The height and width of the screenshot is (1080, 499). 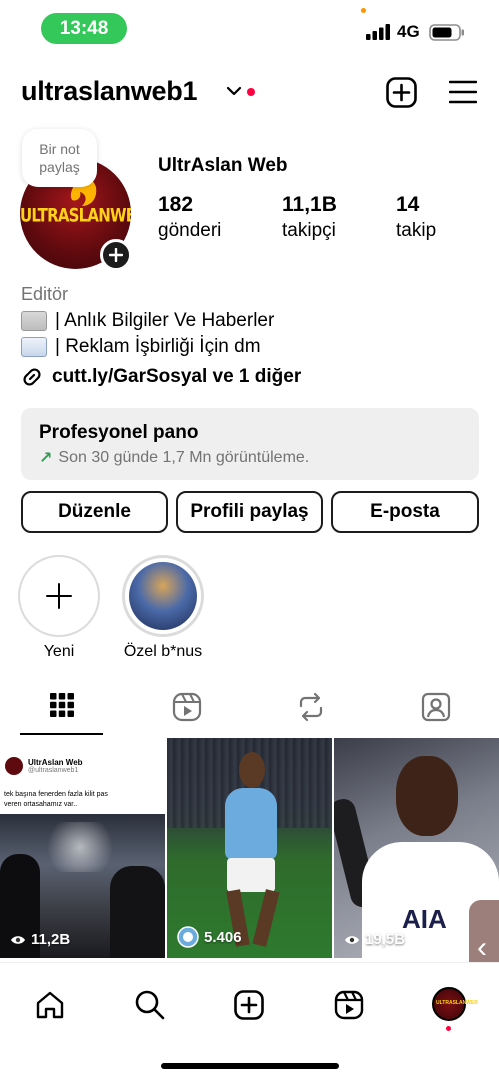 What do you see at coordinates (249, 512) in the screenshot?
I see `share-profile-button: Profili paylaş` at bounding box center [249, 512].